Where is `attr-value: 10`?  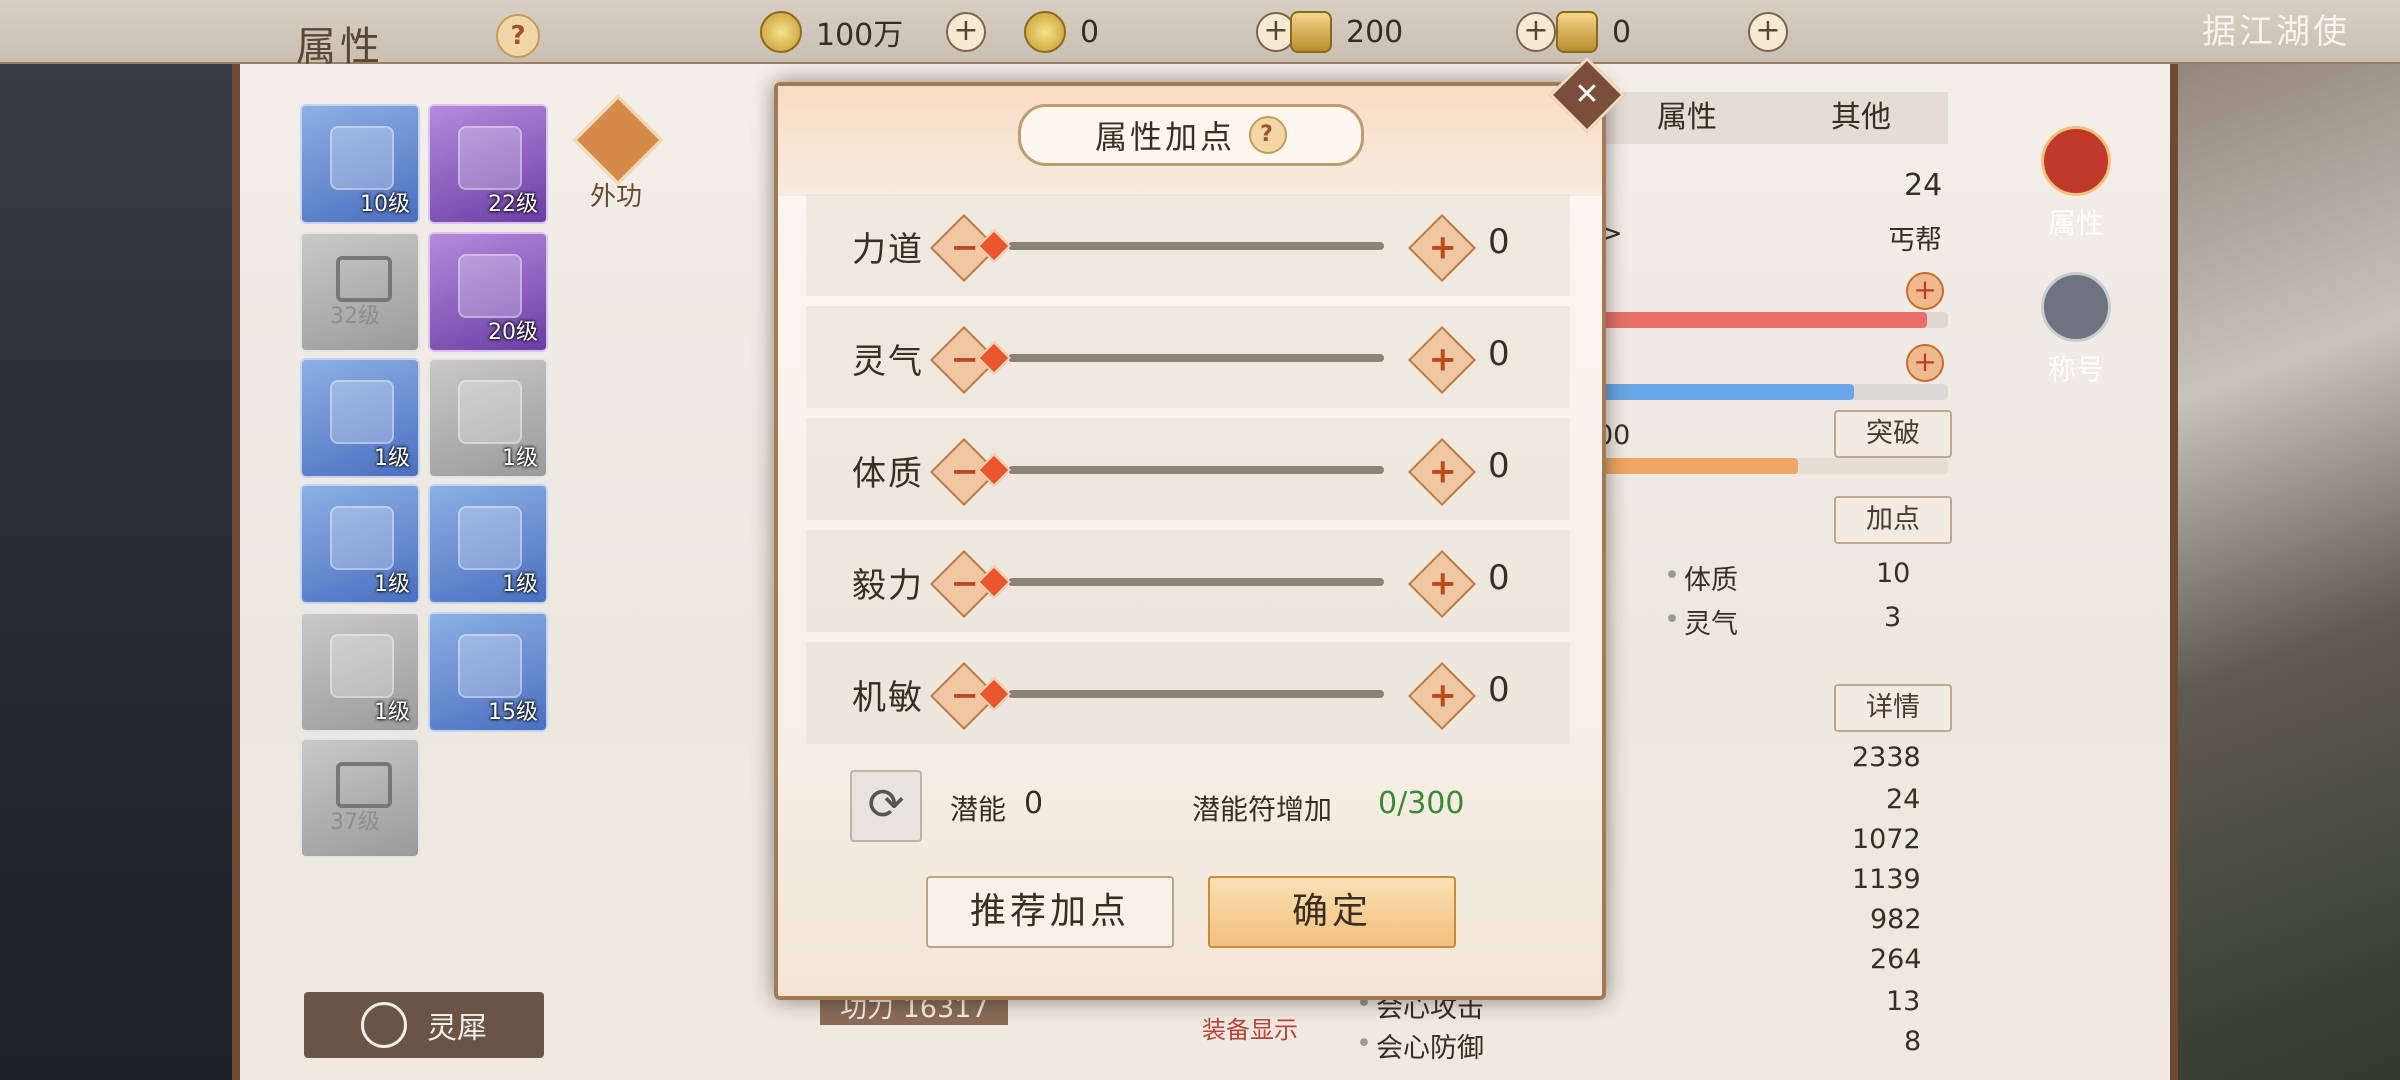
attr-value: 10 is located at coordinates (1893, 573).